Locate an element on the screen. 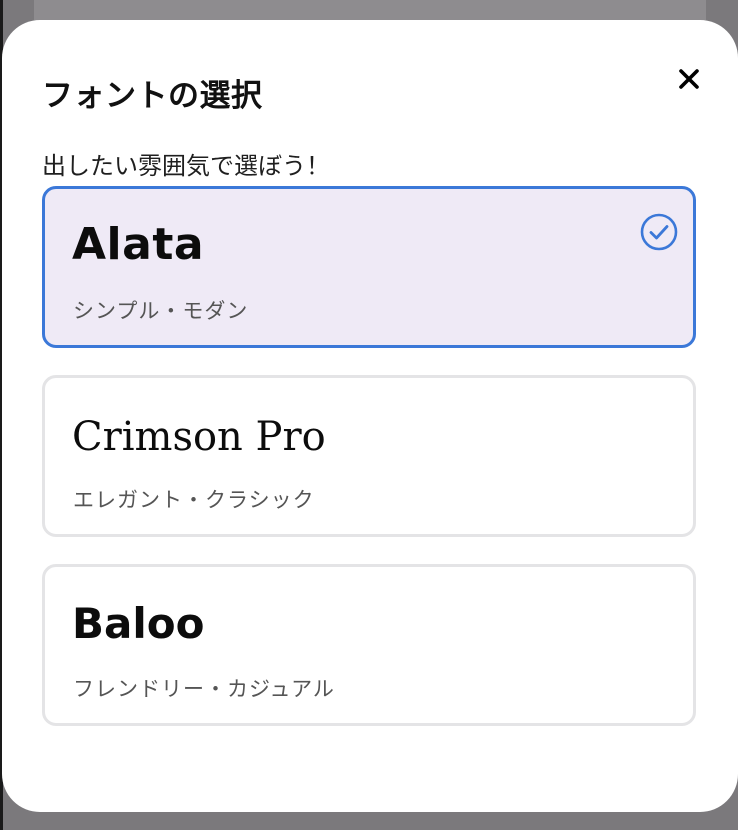 This screenshot has width=738, height=830. background-card is located at coordinates (370, 10).